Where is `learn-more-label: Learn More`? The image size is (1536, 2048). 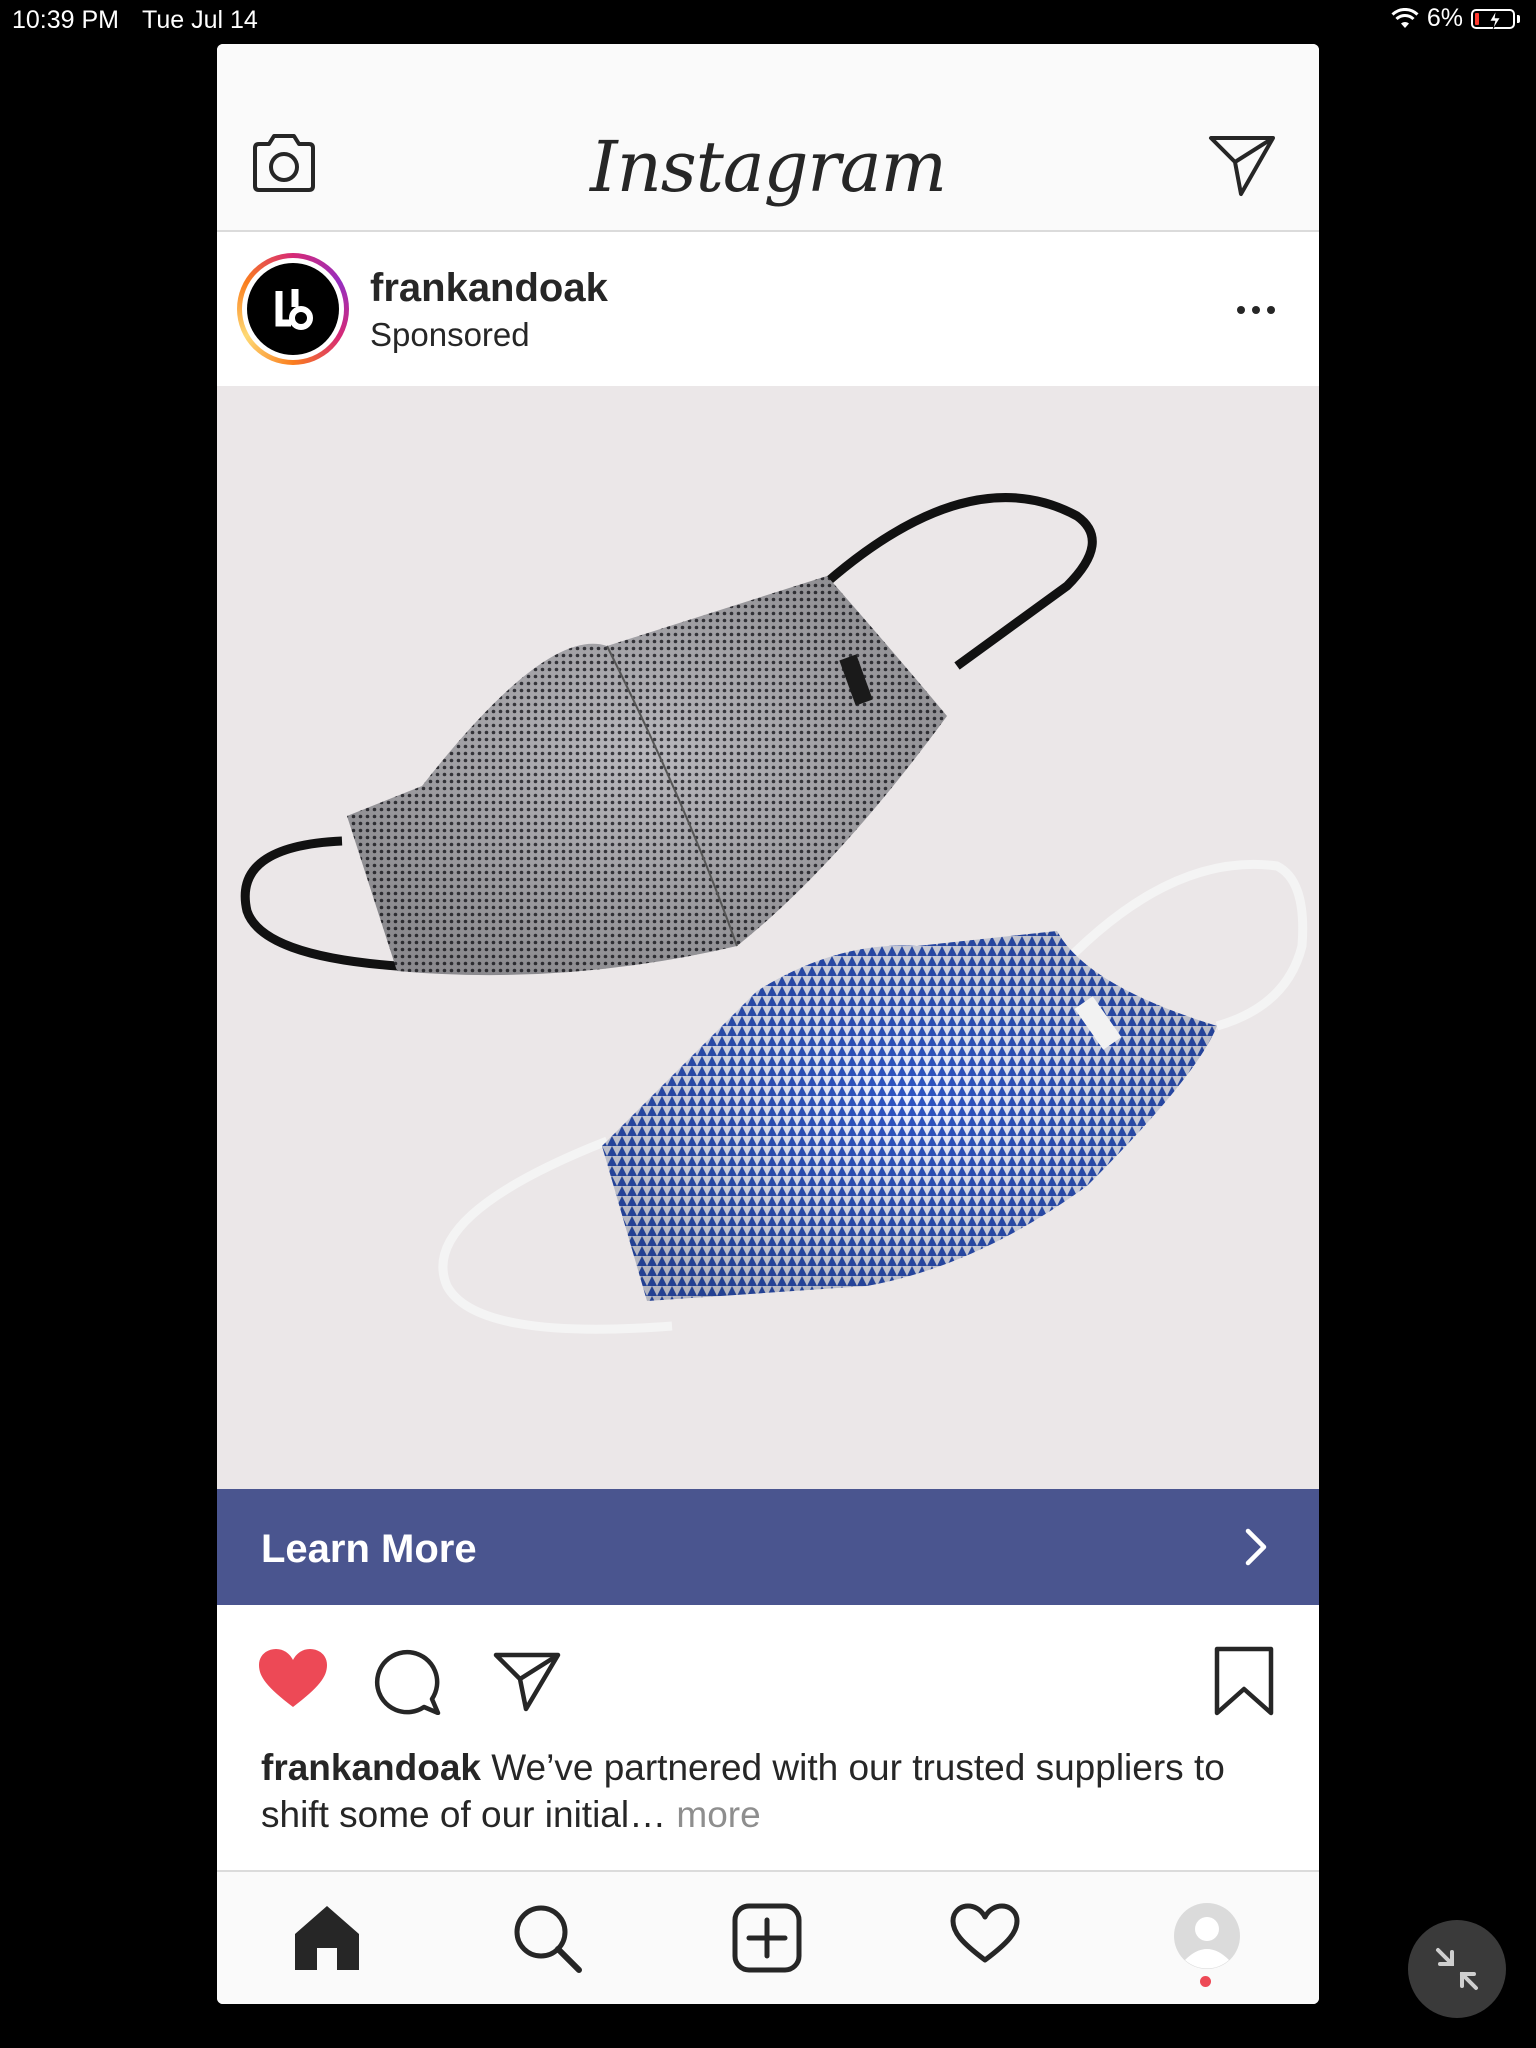 learn-more-label: Learn More is located at coordinates (369, 1549).